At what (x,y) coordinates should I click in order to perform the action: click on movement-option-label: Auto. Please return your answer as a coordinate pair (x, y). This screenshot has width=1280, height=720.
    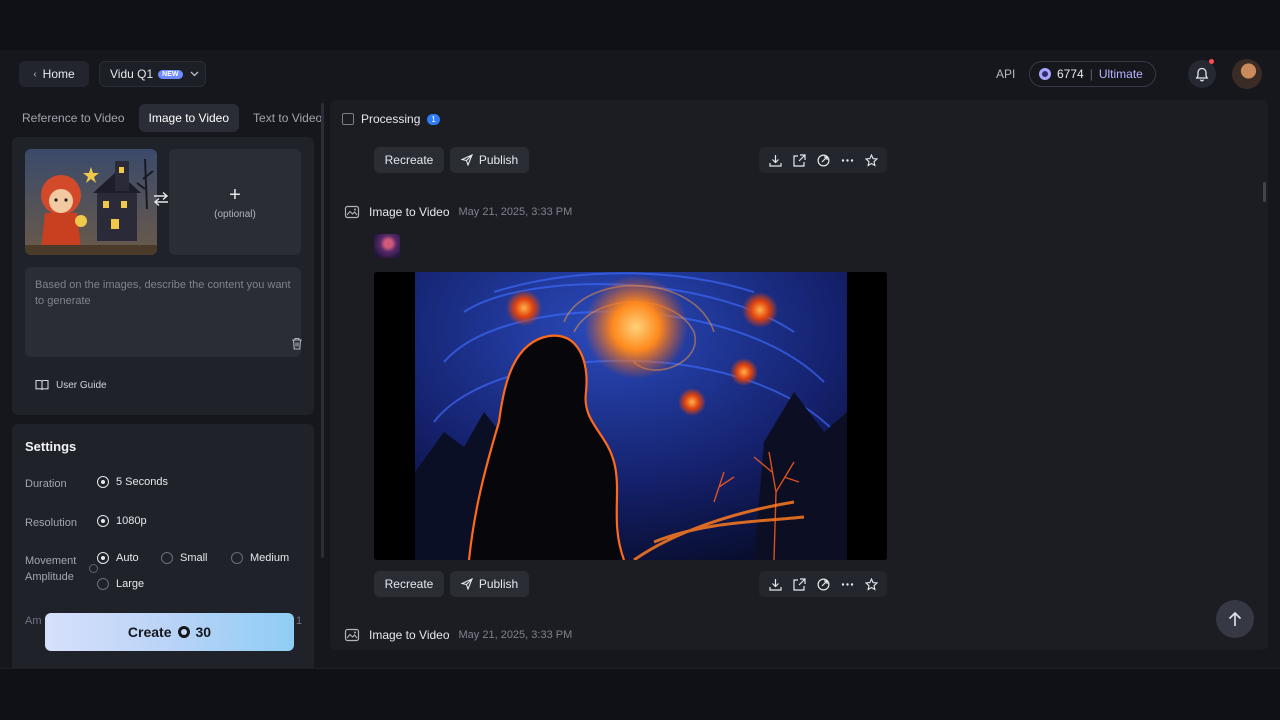
    Looking at the image, I should click on (127, 558).